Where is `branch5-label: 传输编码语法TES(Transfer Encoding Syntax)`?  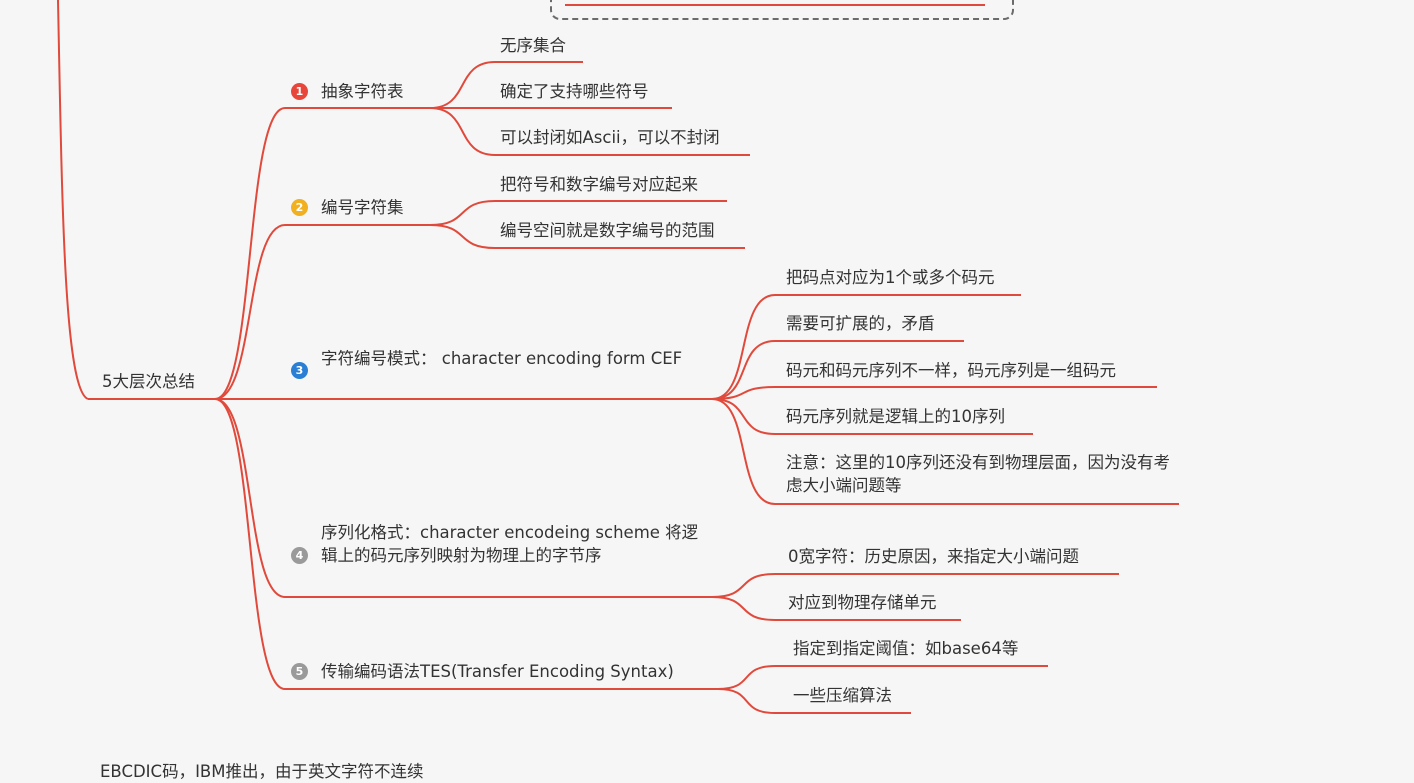 branch5-label: 传输编码语法TES(Transfer Encoding Syntax) is located at coordinates (497, 671).